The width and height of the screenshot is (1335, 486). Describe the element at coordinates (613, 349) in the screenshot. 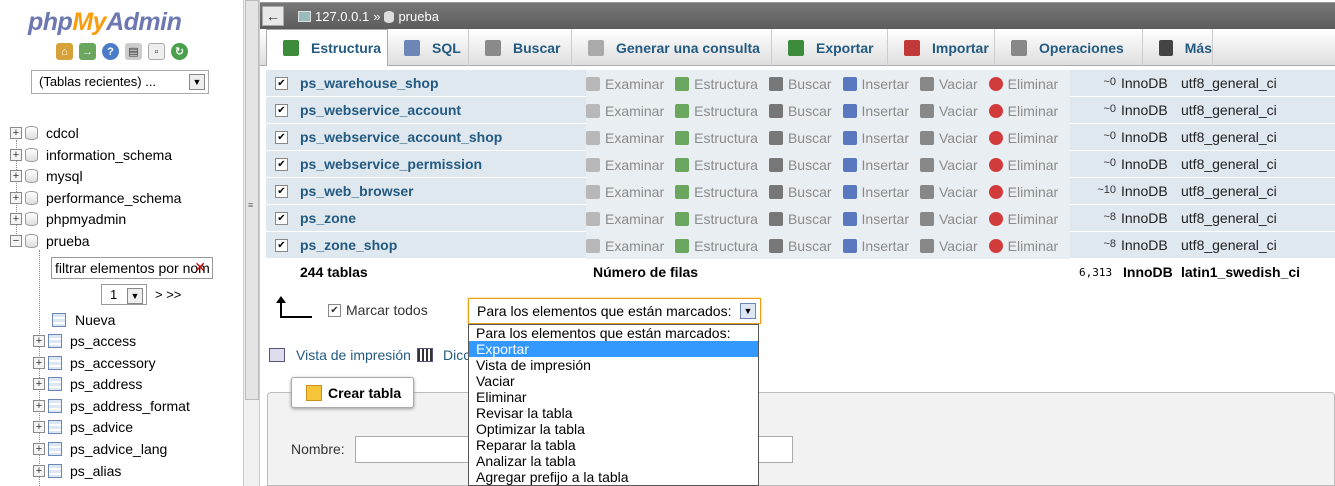

I see `dropdown-option: Exportar` at that location.